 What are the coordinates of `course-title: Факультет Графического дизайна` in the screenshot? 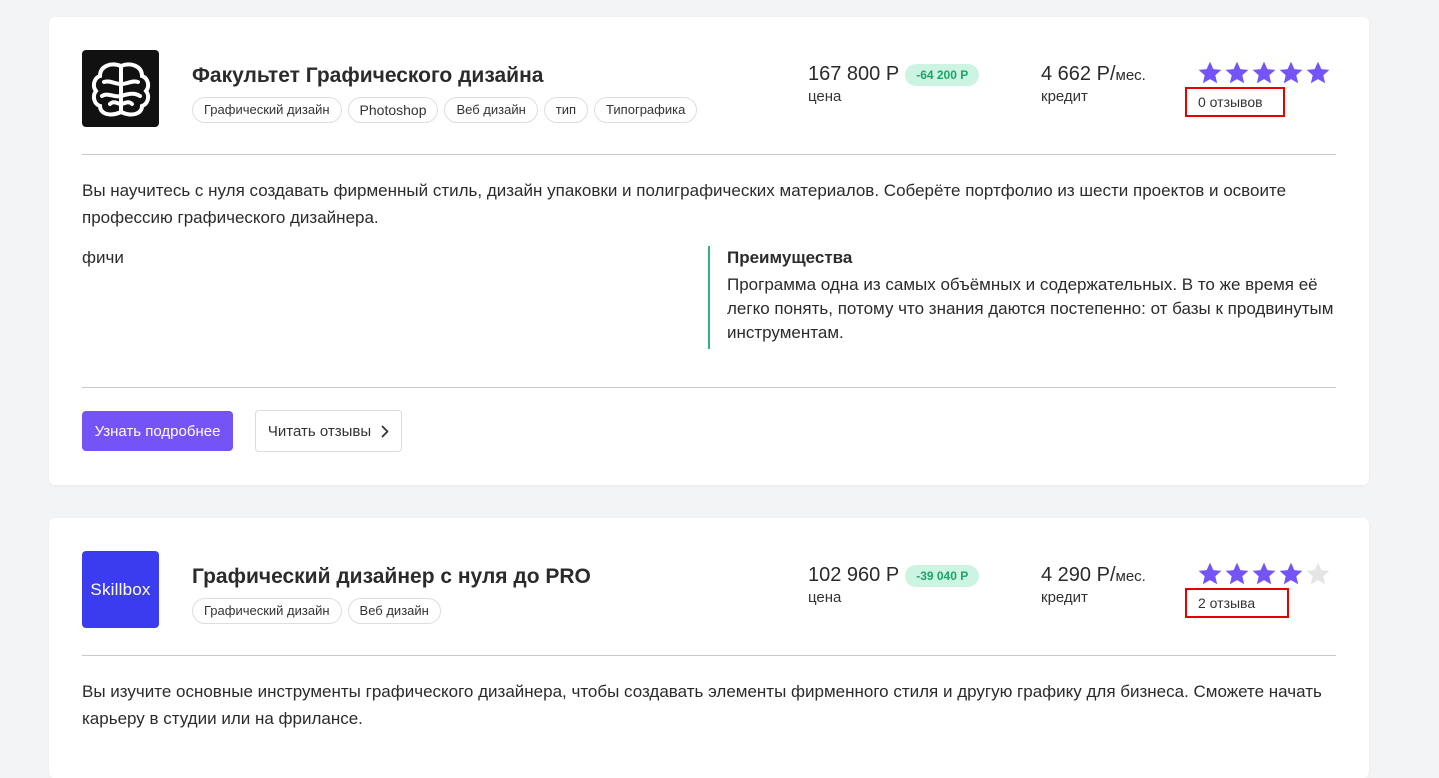 It's located at (367, 76).